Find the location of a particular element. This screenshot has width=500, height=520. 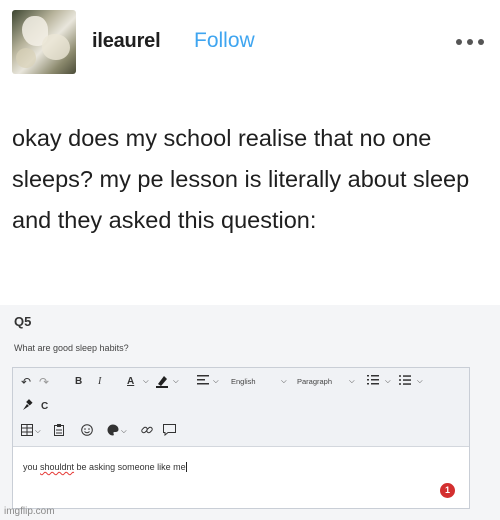

answer-text-part: you is located at coordinates (32, 467).